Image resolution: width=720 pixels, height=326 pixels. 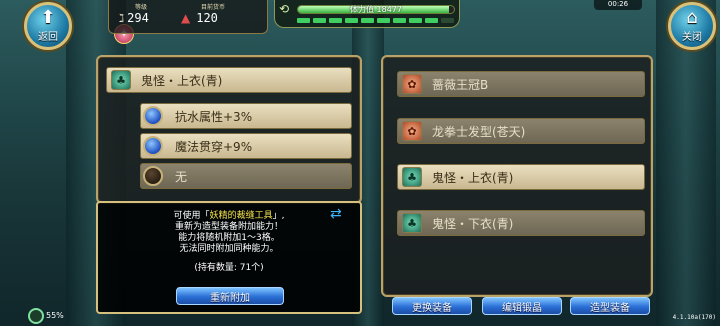 I want to click on attribute-row: 魔法贯穿+9%, so click(x=246, y=146).